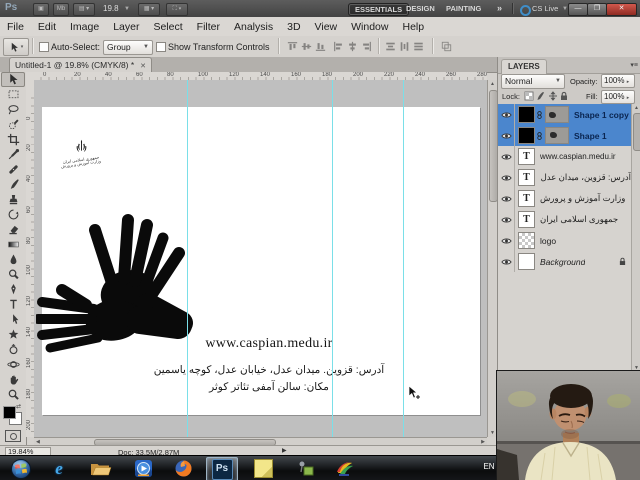  Describe the element at coordinates (161, 47) in the screenshot. I see `show-transform-checkbox` at that location.